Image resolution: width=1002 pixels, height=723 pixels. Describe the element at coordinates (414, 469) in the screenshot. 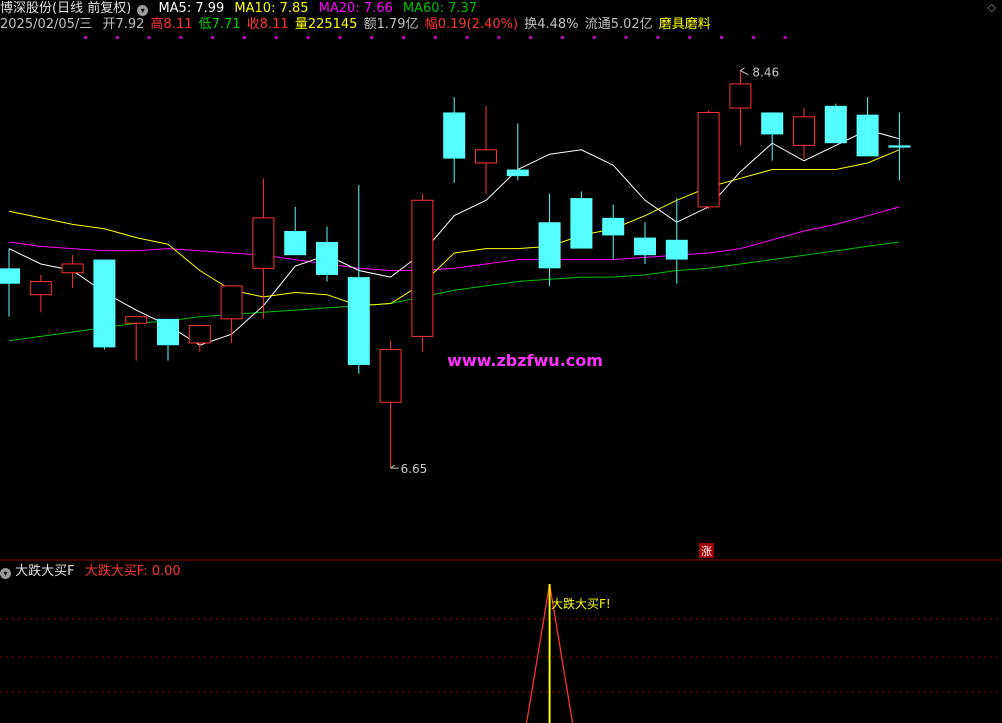

I see `low-annotation: 6.65` at that location.